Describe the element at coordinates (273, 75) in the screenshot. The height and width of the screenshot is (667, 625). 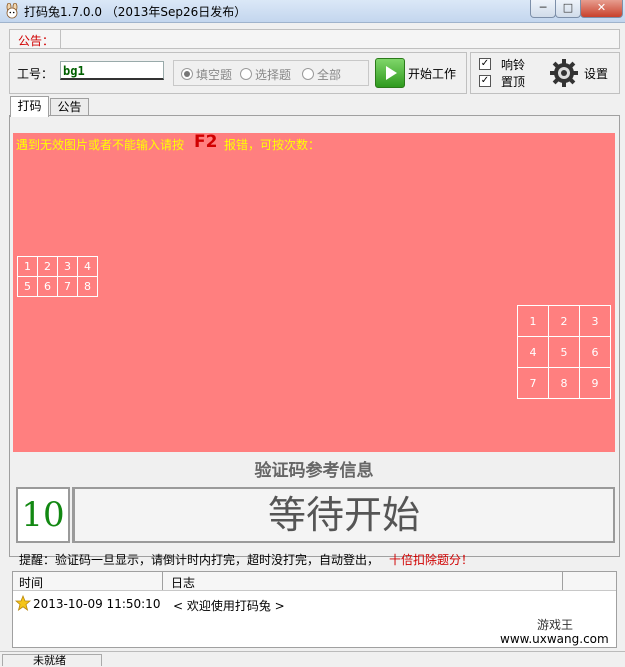
I see `radio-multiple-choice-label: 选择题` at that location.